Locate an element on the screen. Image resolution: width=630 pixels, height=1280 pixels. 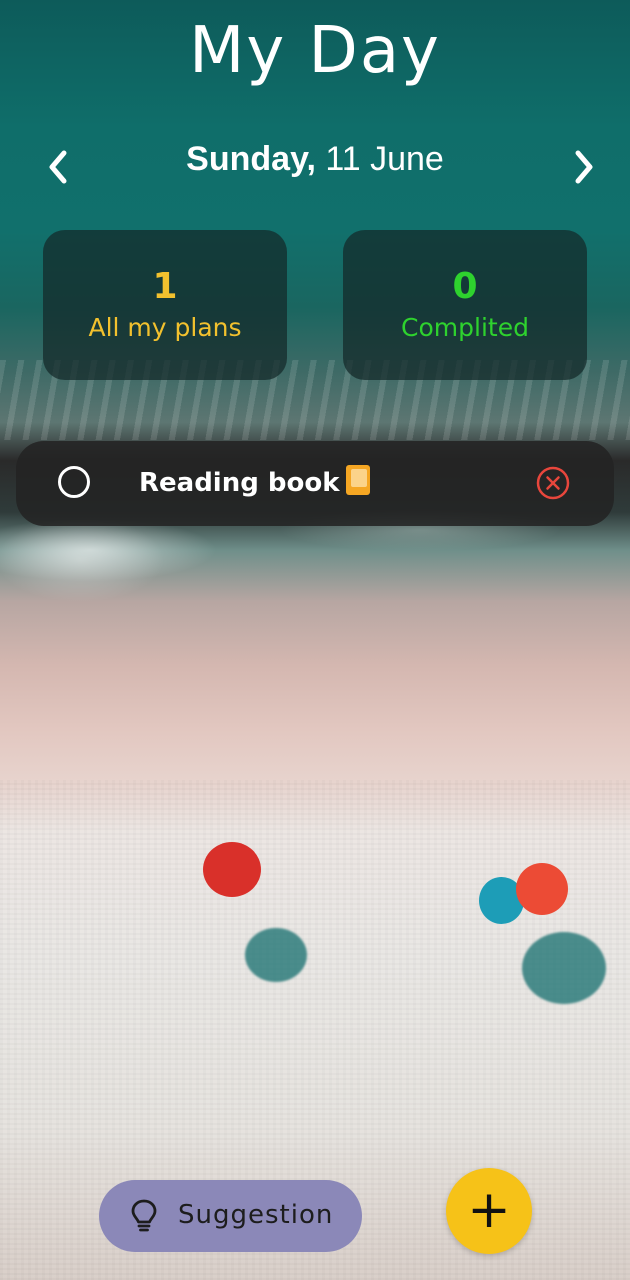
date-day-month: 11 June is located at coordinates (379, 159).